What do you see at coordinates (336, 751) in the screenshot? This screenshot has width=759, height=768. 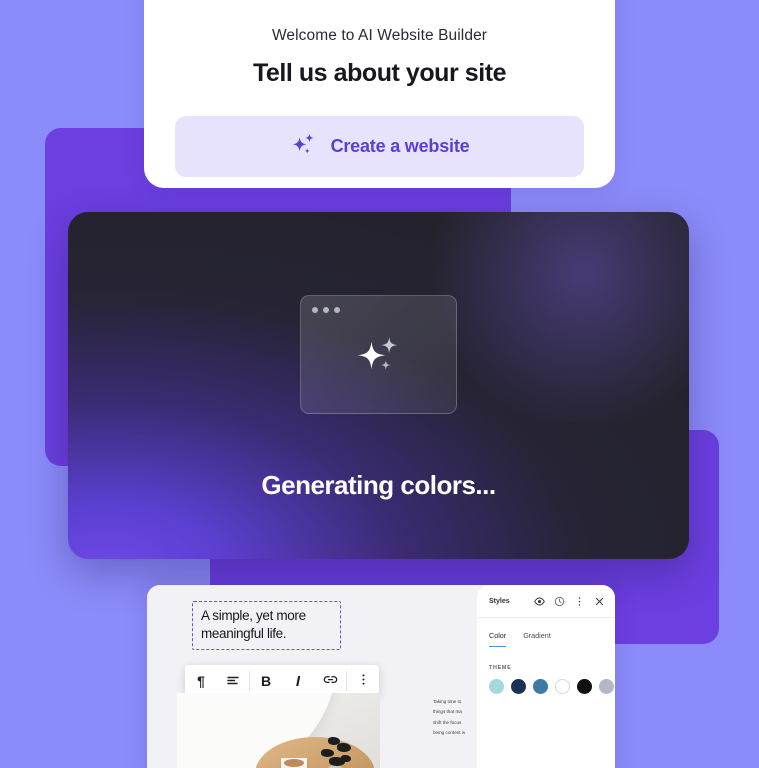 I see `photo-plant` at bounding box center [336, 751].